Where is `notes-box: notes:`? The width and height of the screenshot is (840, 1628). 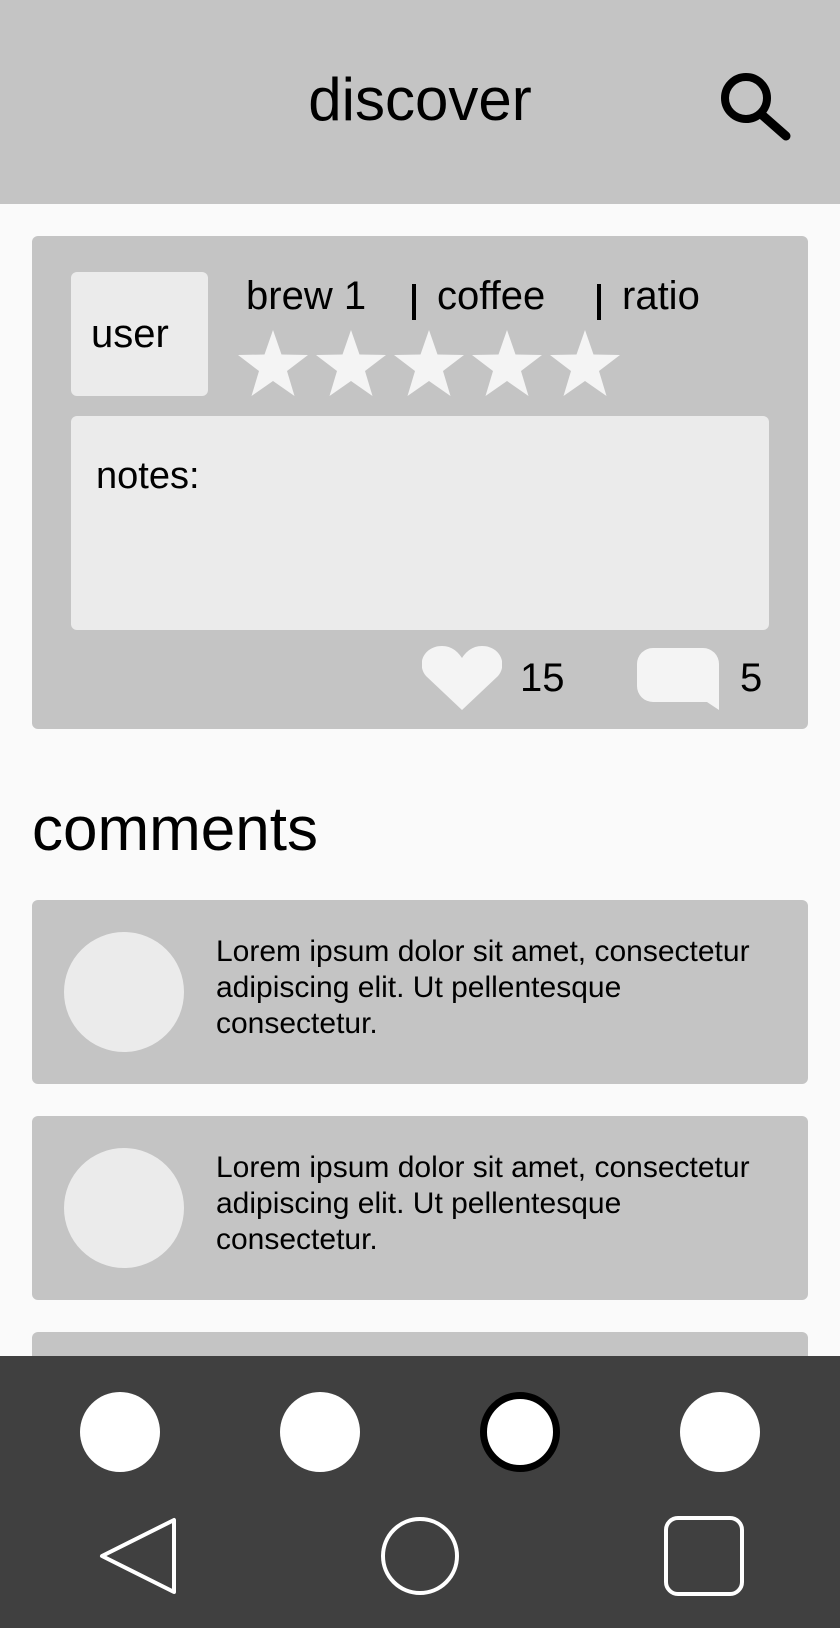
notes-box: notes: is located at coordinates (420, 523).